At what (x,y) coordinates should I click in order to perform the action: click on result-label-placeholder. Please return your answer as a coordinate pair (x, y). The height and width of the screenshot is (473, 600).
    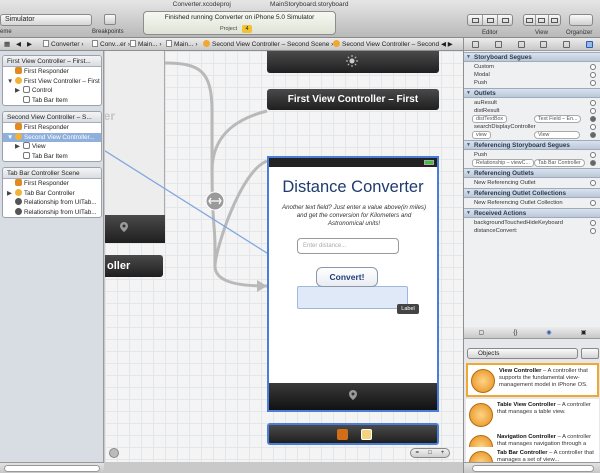
    Looking at the image, I should click on (352, 297).